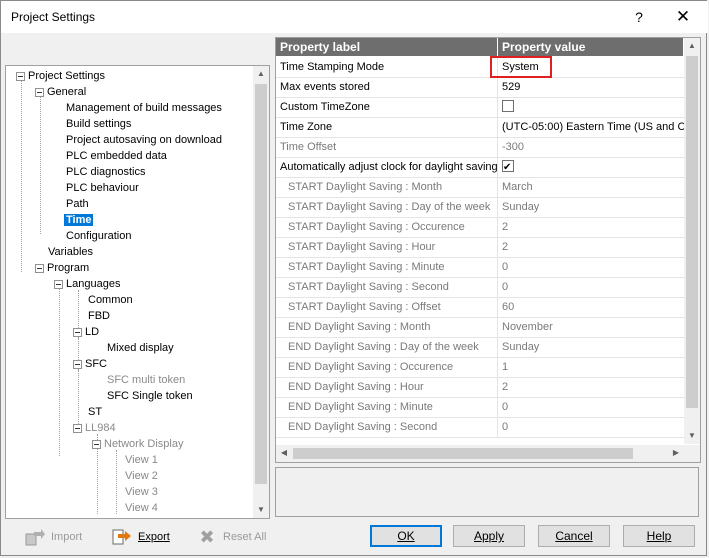 This screenshot has height=558, width=709. Describe the element at coordinates (79, 220) in the screenshot. I see `tree-item-time: Time` at that location.